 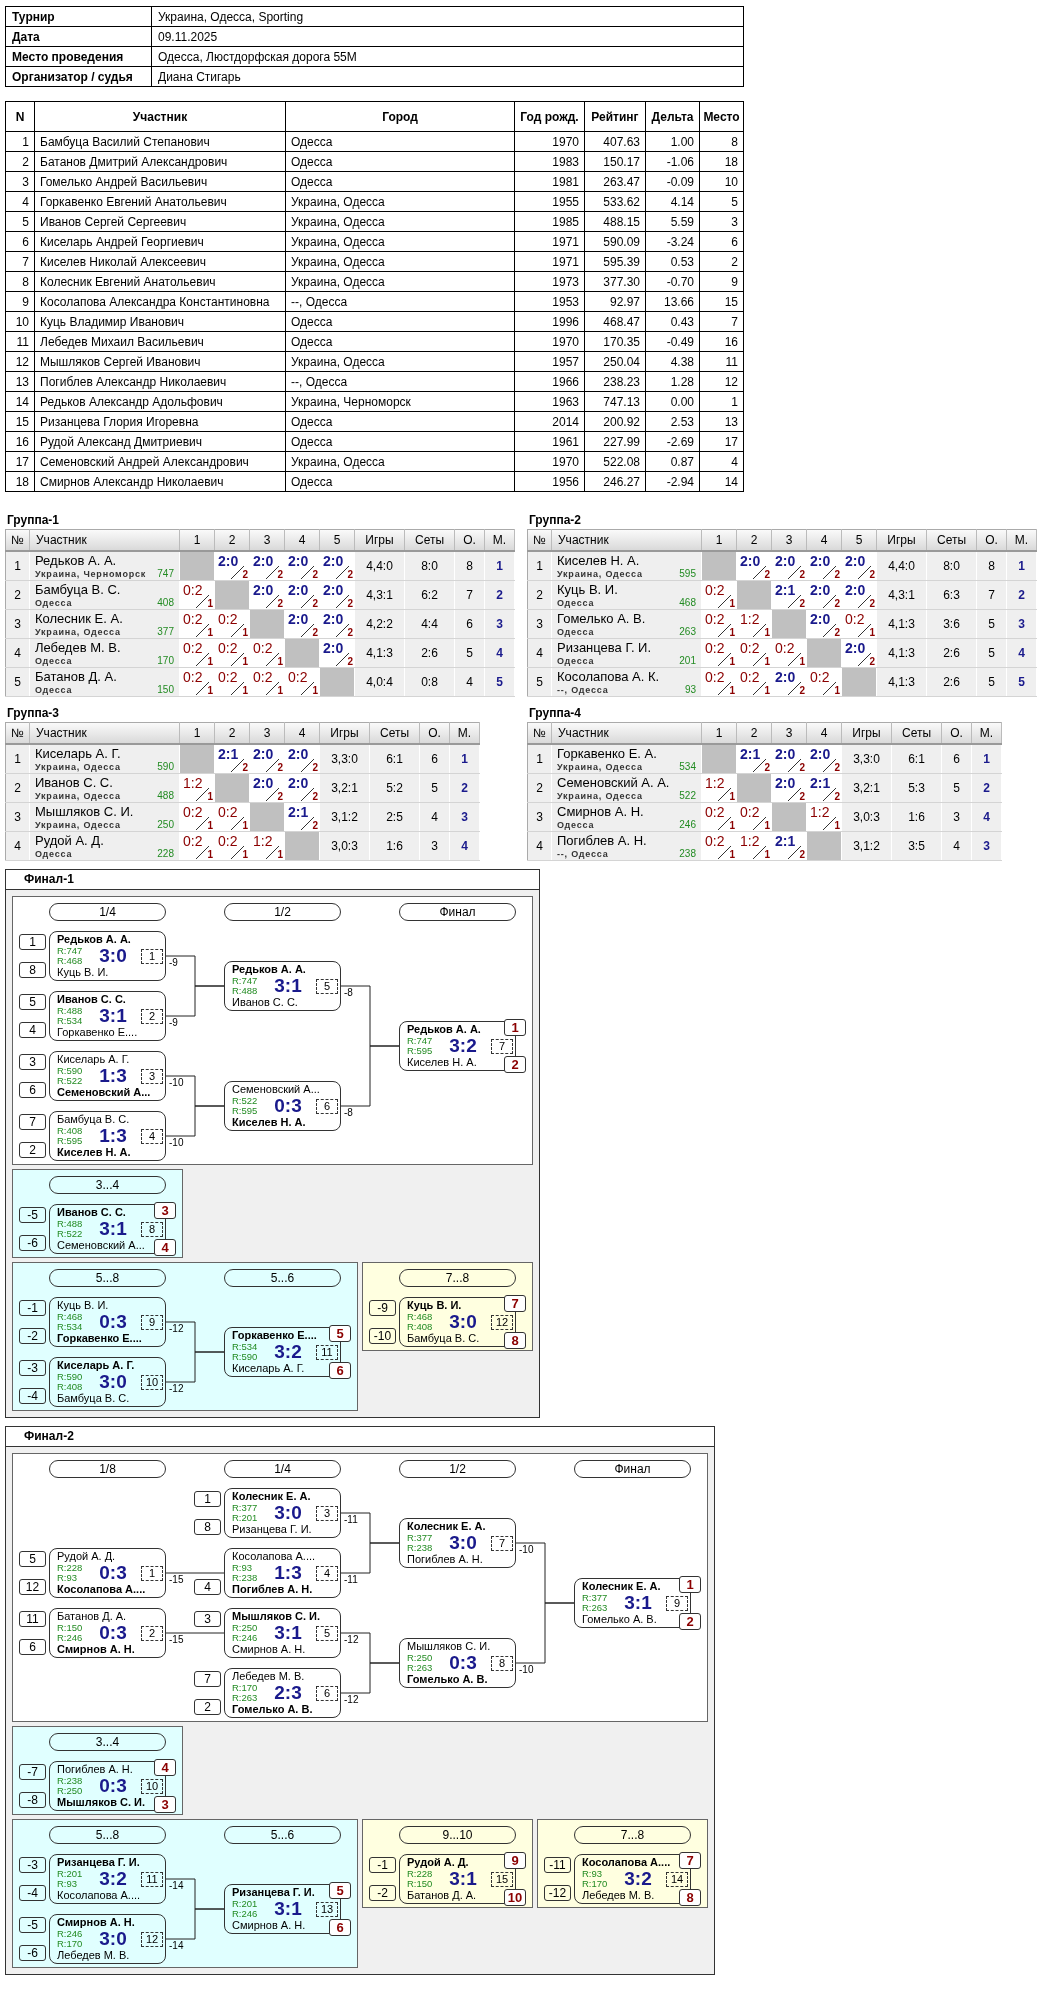 What do you see at coordinates (152, 1322) in the screenshot?
I see `match-number: 9` at bounding box center [152, 1322].